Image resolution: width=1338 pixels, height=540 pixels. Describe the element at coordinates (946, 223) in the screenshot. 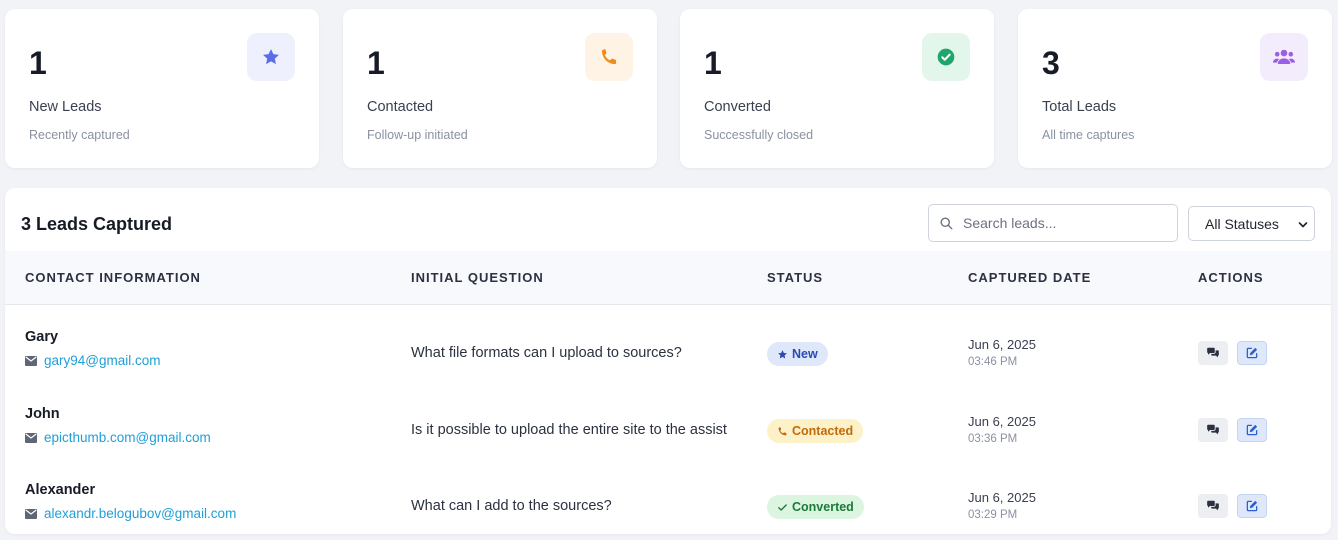

I see `search-icon` at that location.